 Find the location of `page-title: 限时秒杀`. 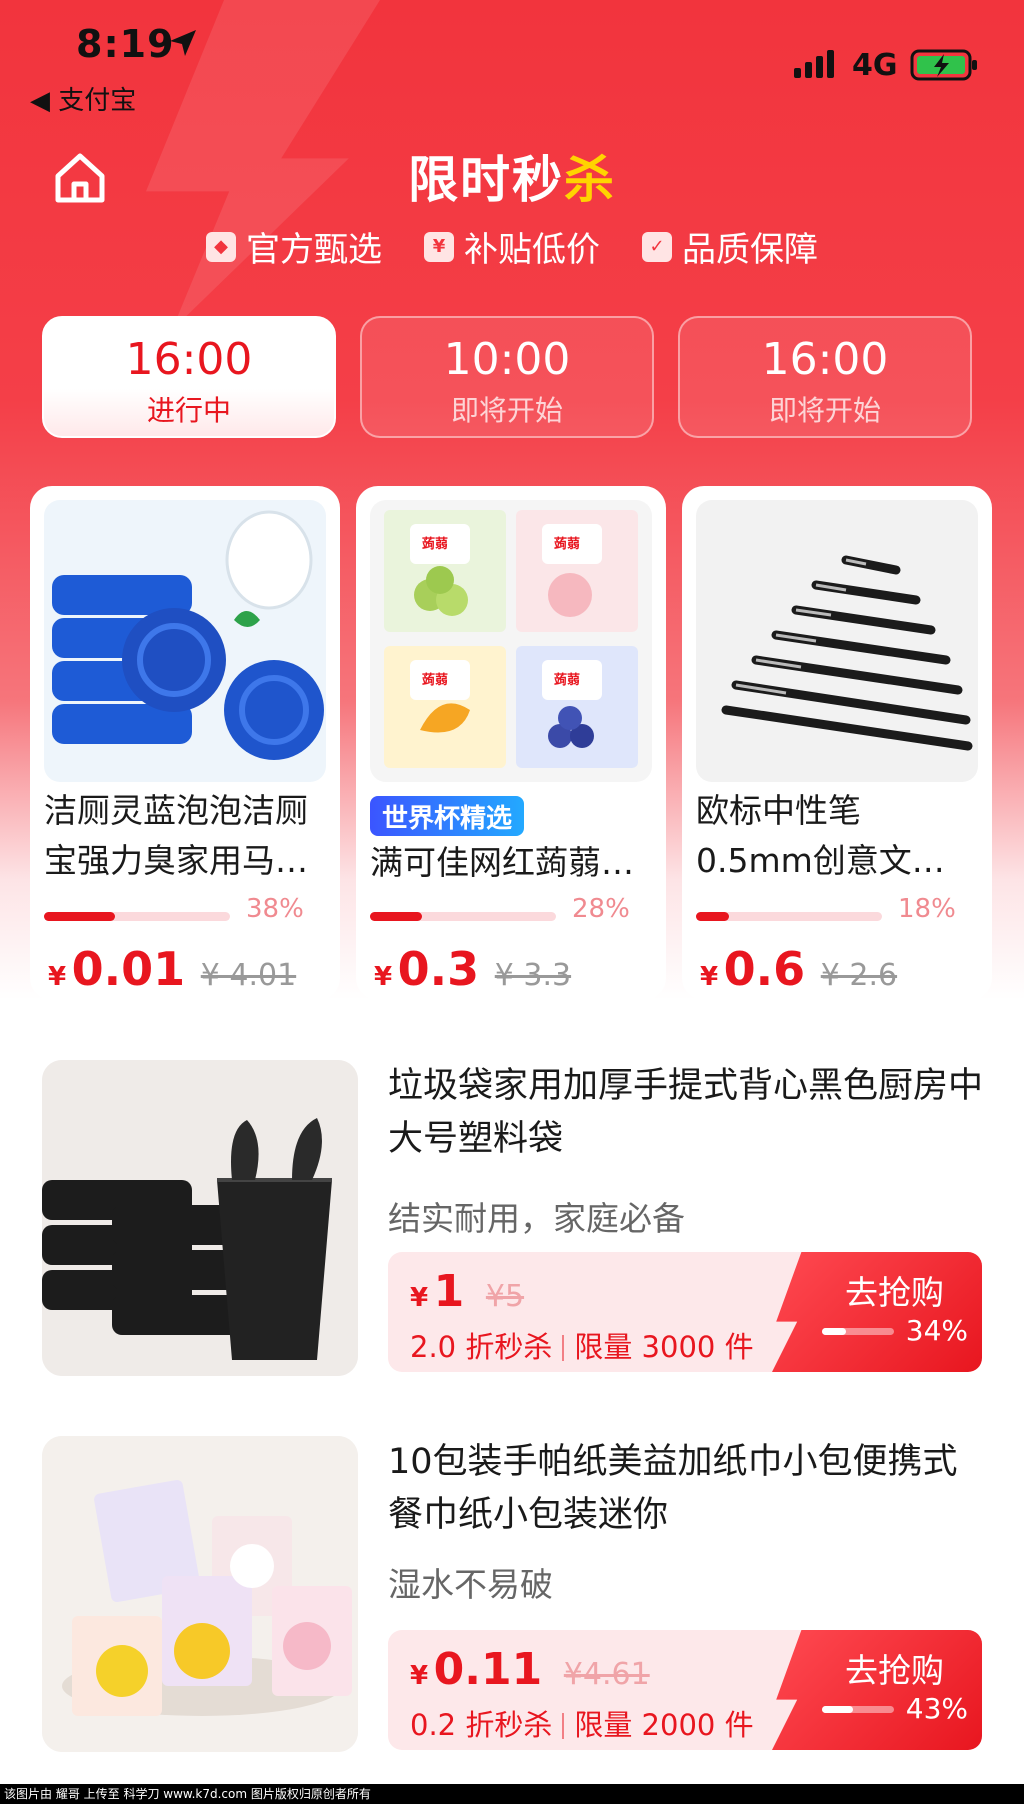

page-title: 限时秒杀 is located at coordinates (512, 176).